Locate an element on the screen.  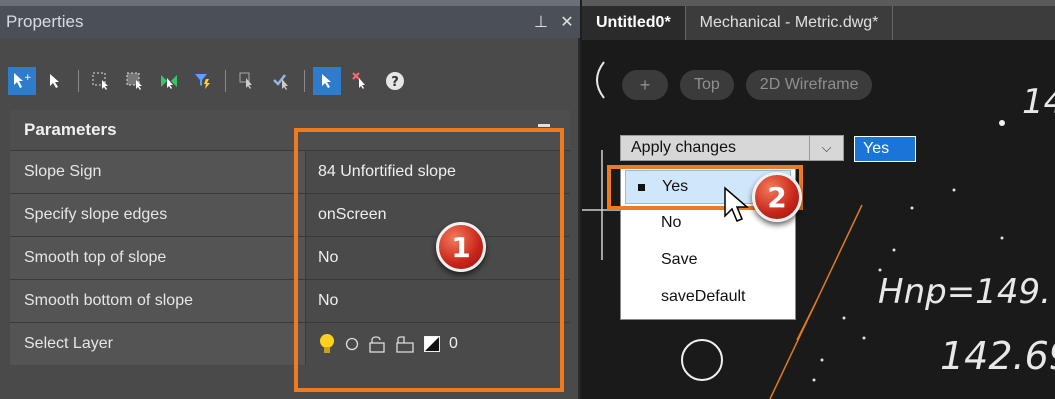
option-label: Save is located at coordinates (679, 259).